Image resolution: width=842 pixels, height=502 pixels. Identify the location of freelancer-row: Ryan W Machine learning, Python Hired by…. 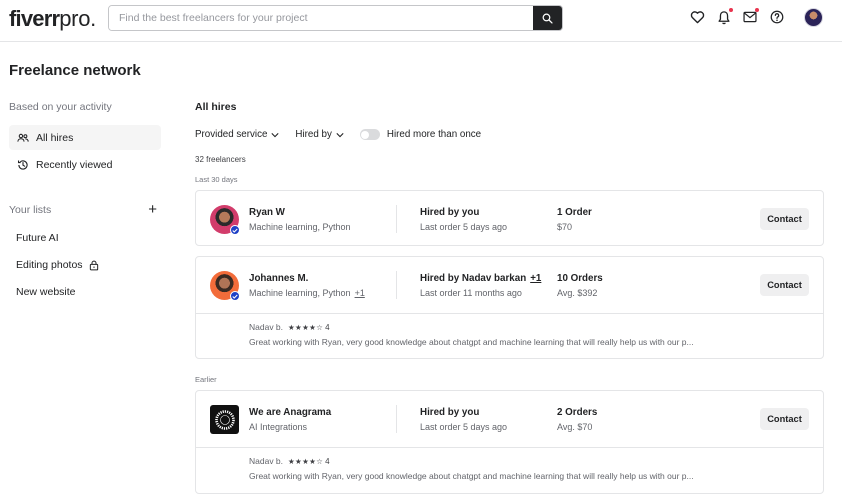
(509, 219).